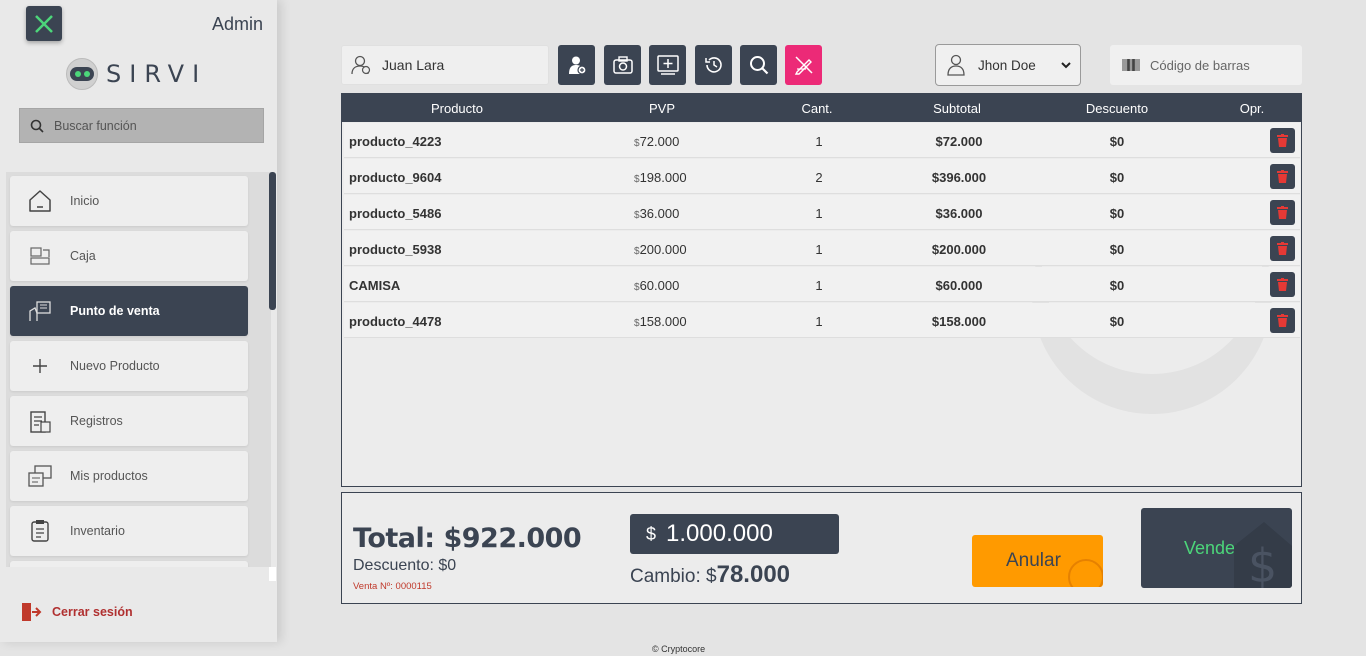 The image size is (1366, 656). What do you see at coordinates (1220, 65) in the screenshot?
I see `barcode-input` at bounding box center [1220, 65].